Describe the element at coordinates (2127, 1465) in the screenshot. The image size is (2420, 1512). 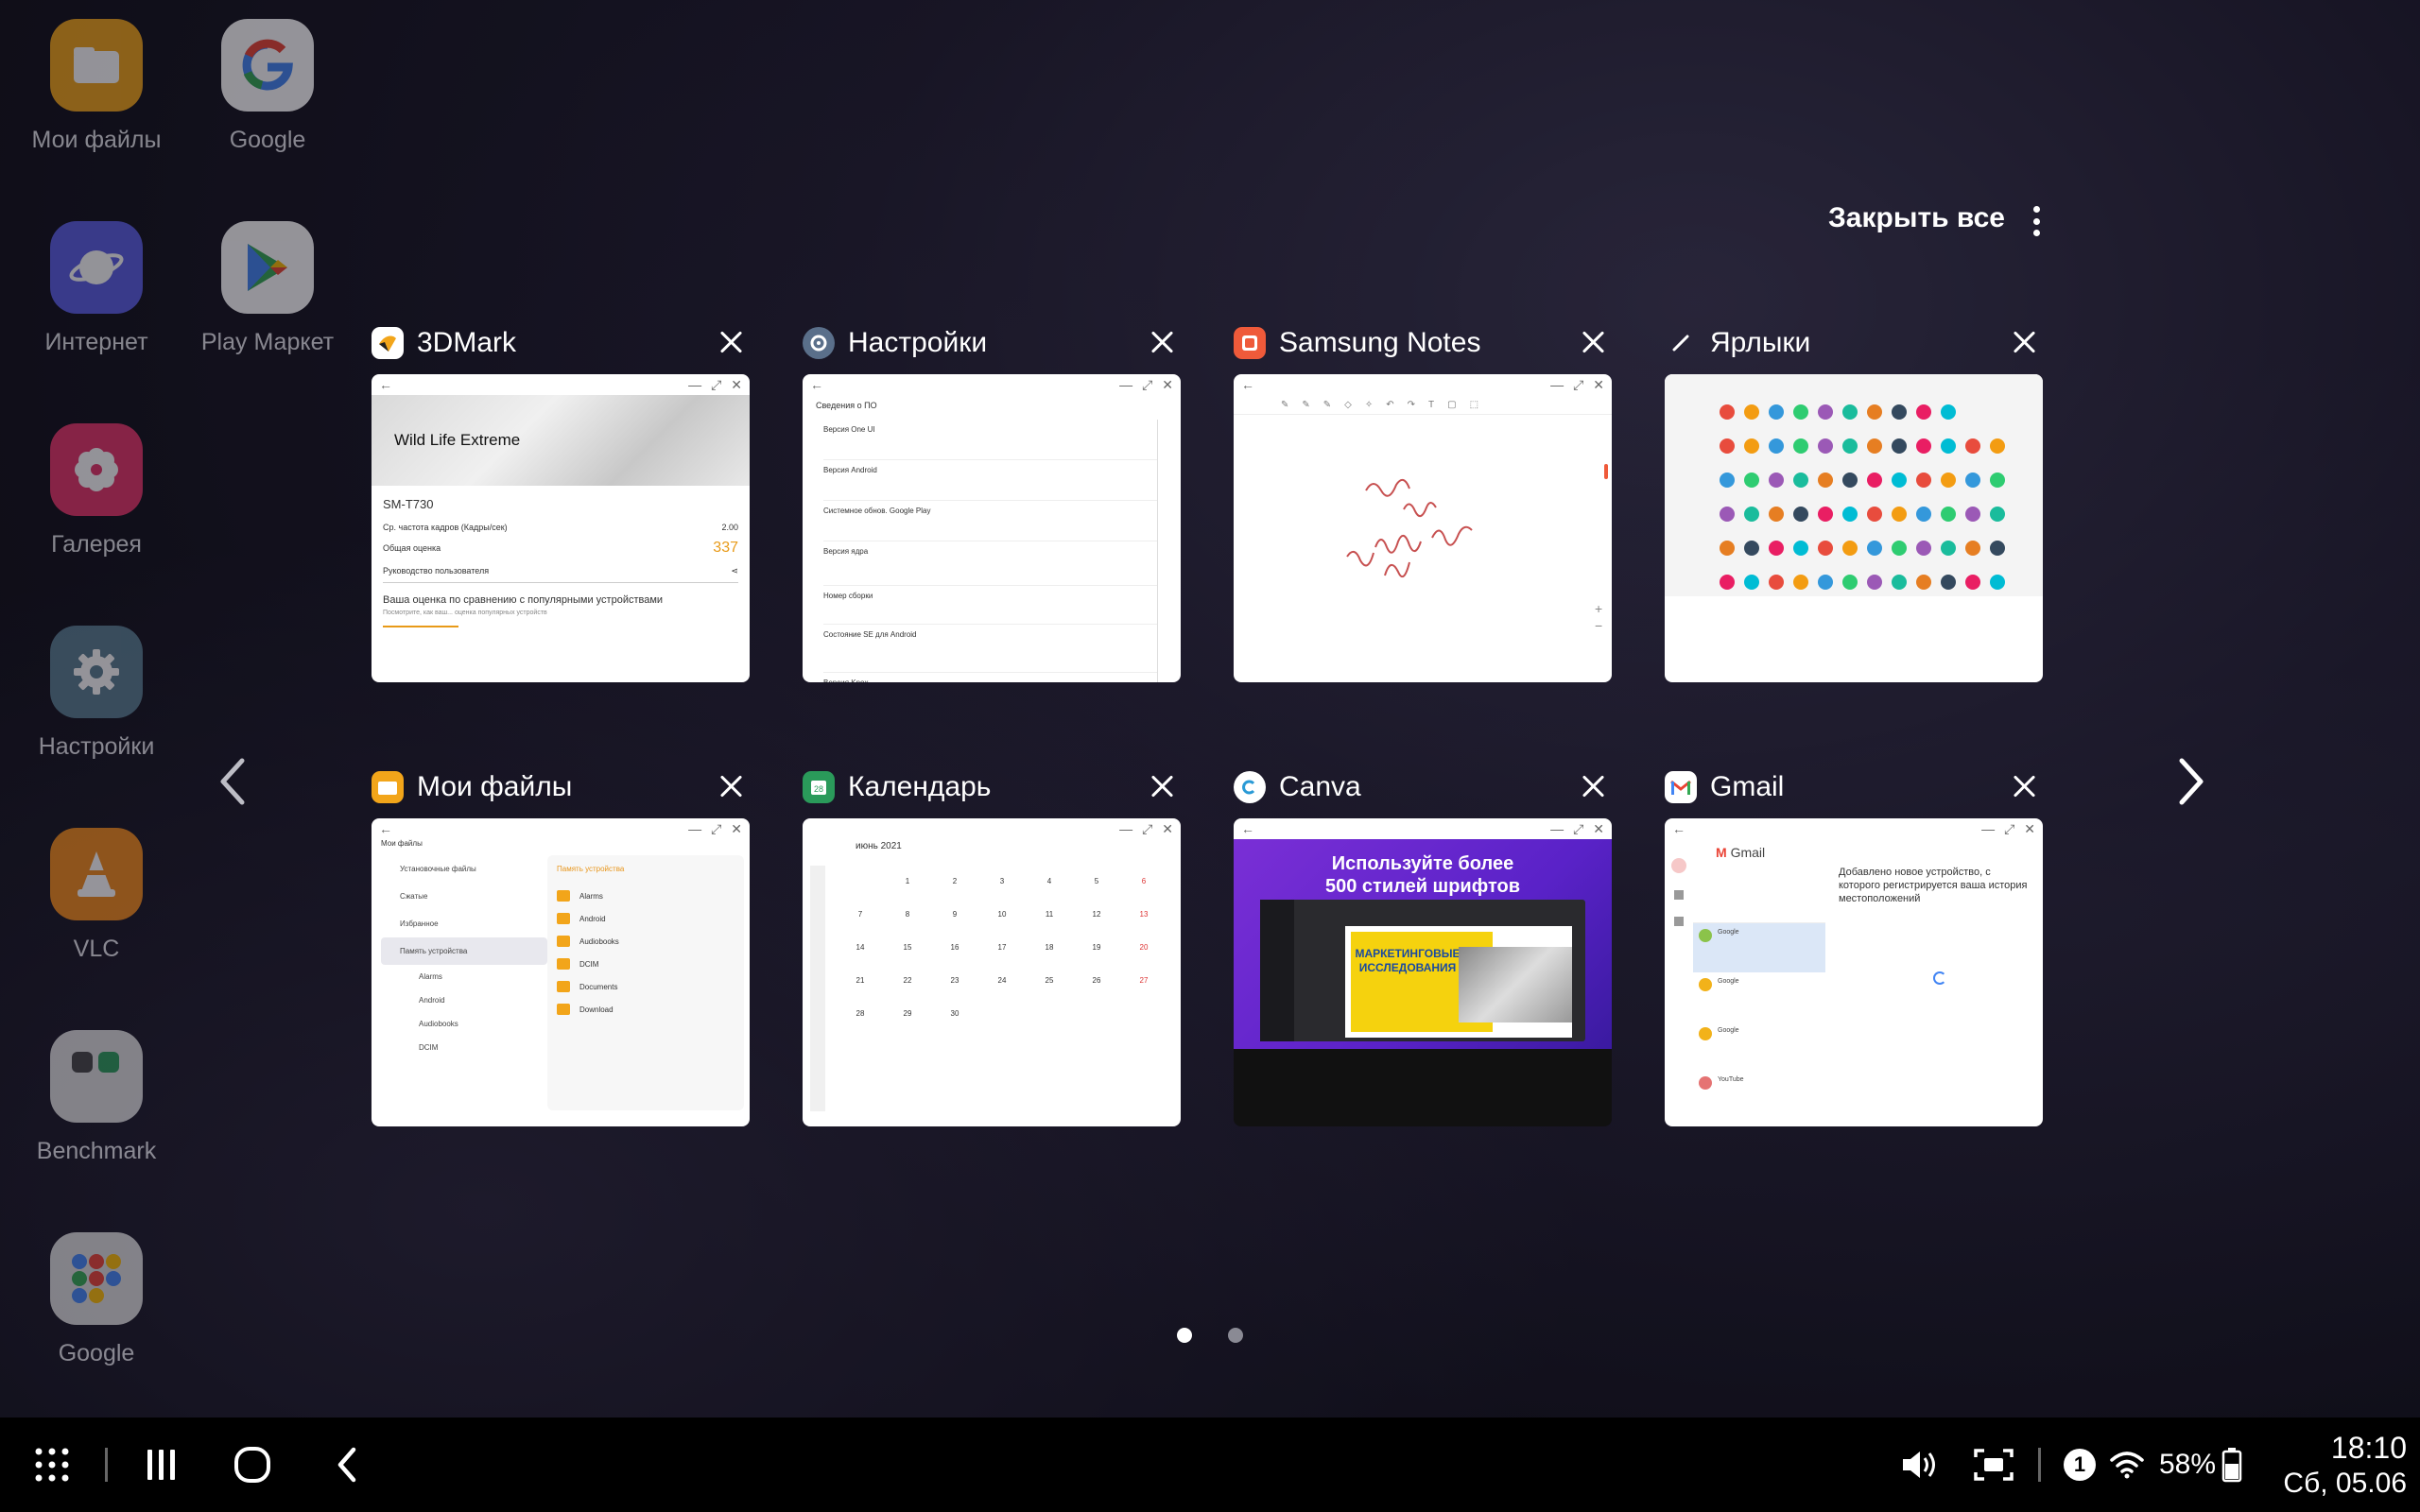
I see `wifi-icon` at that location.